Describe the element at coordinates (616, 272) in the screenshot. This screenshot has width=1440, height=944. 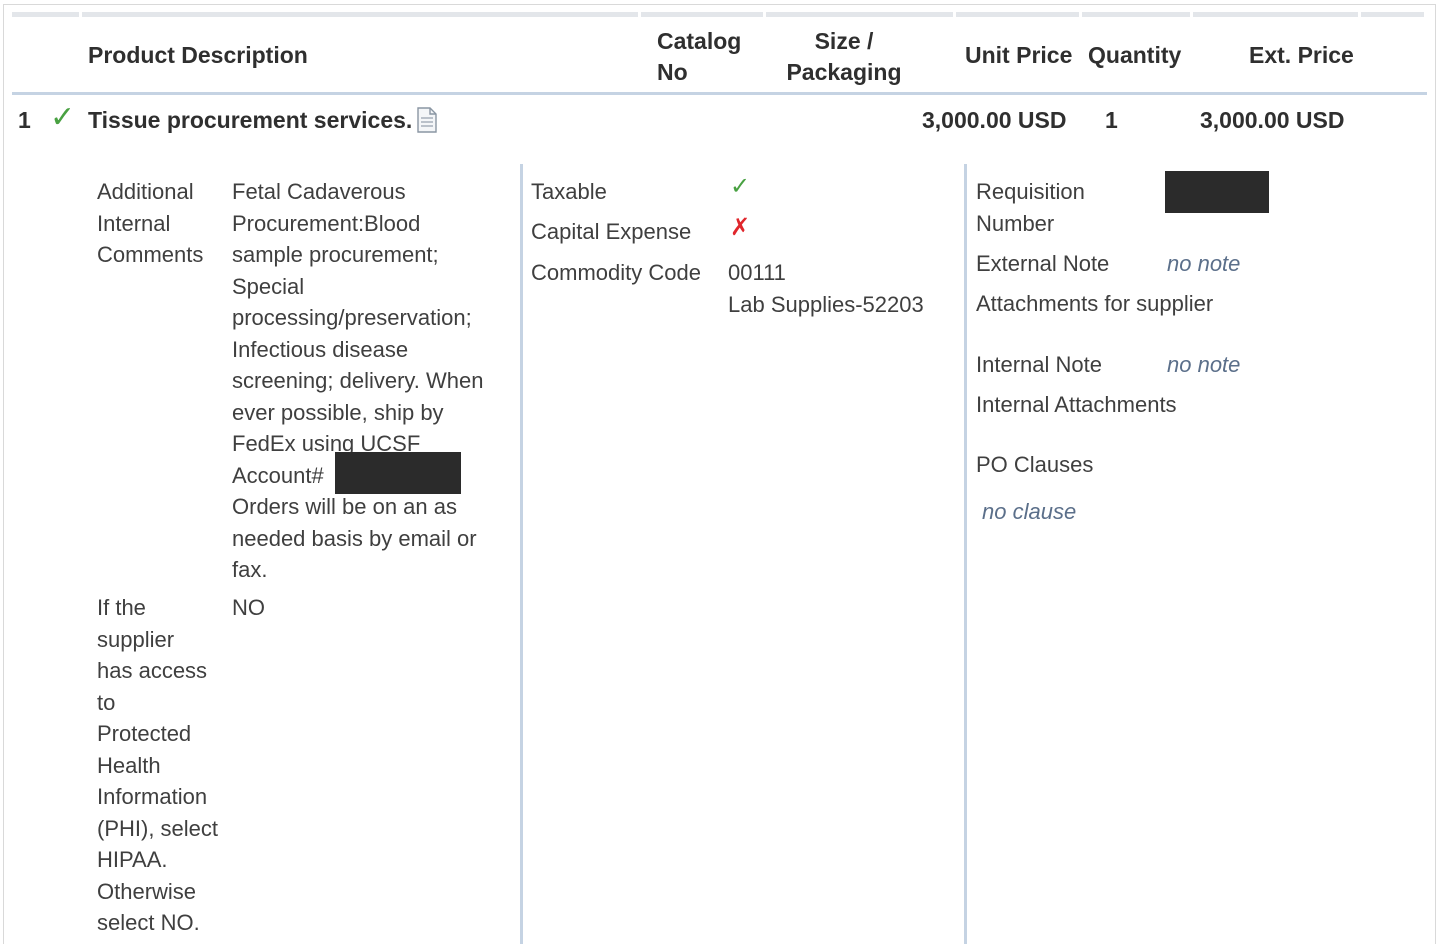
I see `commodity-code-label: Commodity Code` at that location.